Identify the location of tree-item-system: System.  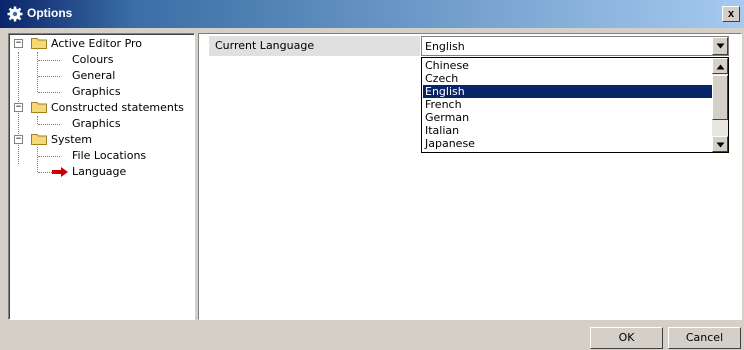
(71, 139).